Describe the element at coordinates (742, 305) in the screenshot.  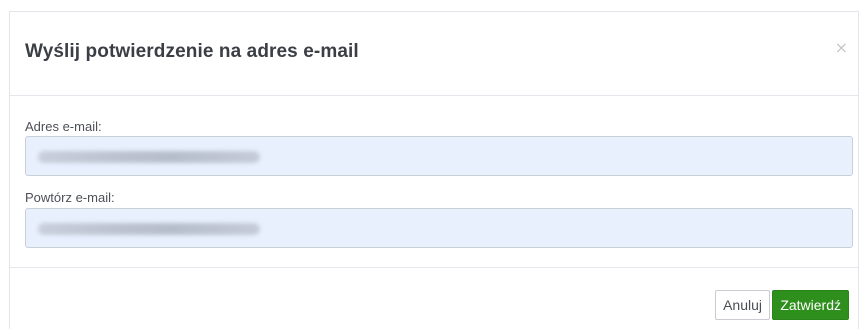
I see `cancel-button: Anuluj` at that location.